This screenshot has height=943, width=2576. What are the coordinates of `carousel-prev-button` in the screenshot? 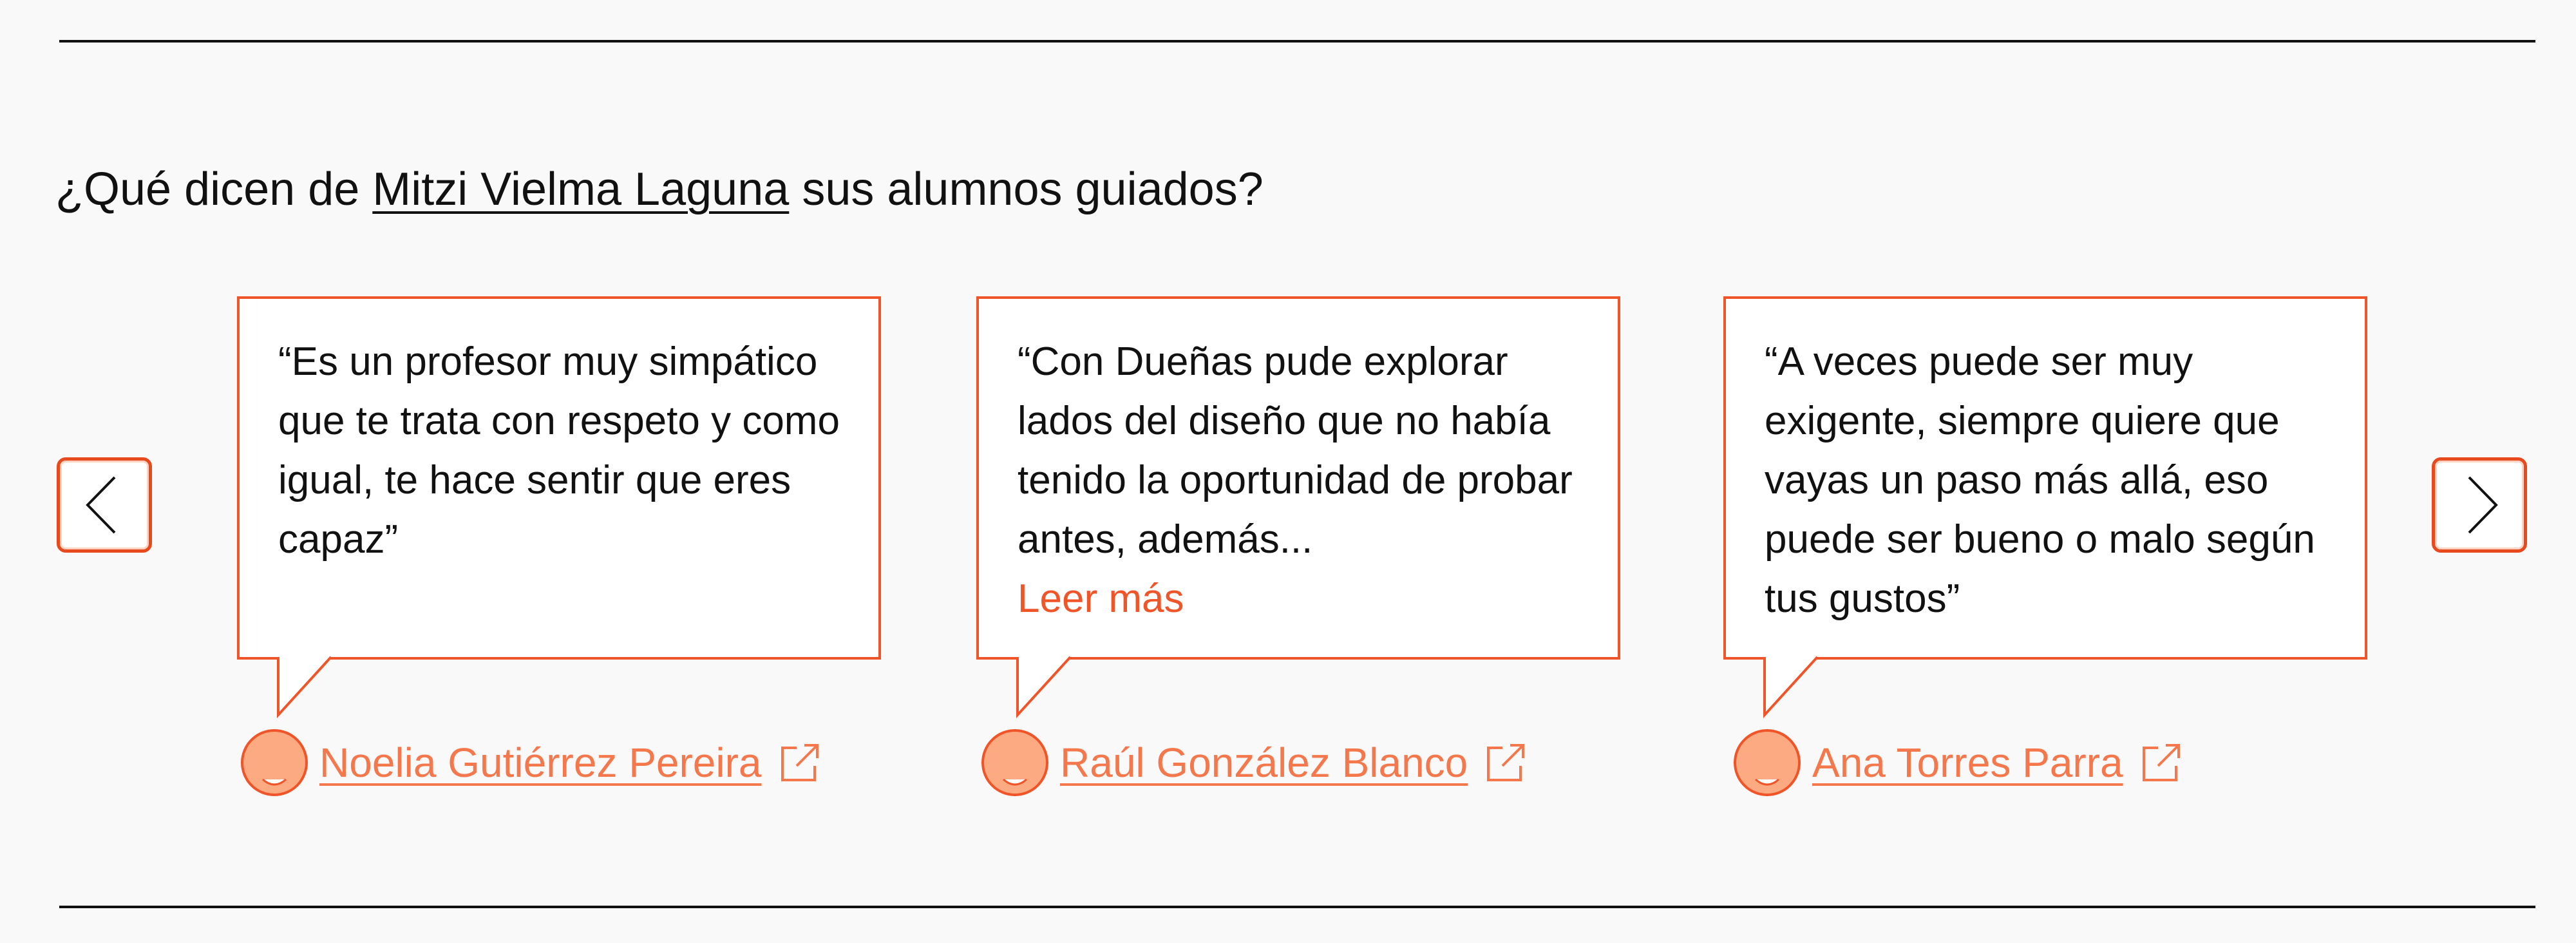 It's located at (104, 505).